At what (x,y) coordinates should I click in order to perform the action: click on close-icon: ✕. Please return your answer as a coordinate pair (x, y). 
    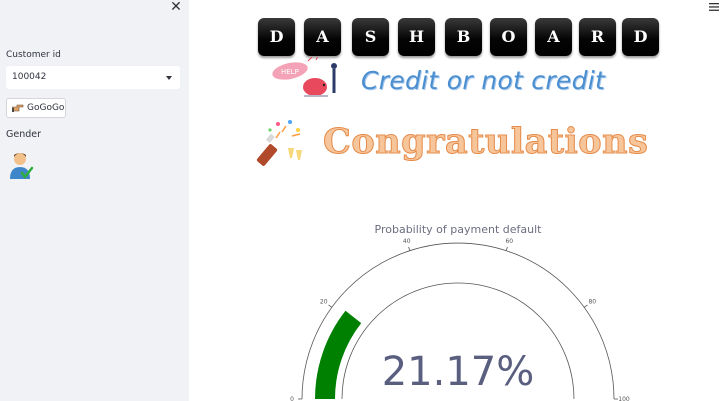
    Looking at the image, I should click on (176, 8).